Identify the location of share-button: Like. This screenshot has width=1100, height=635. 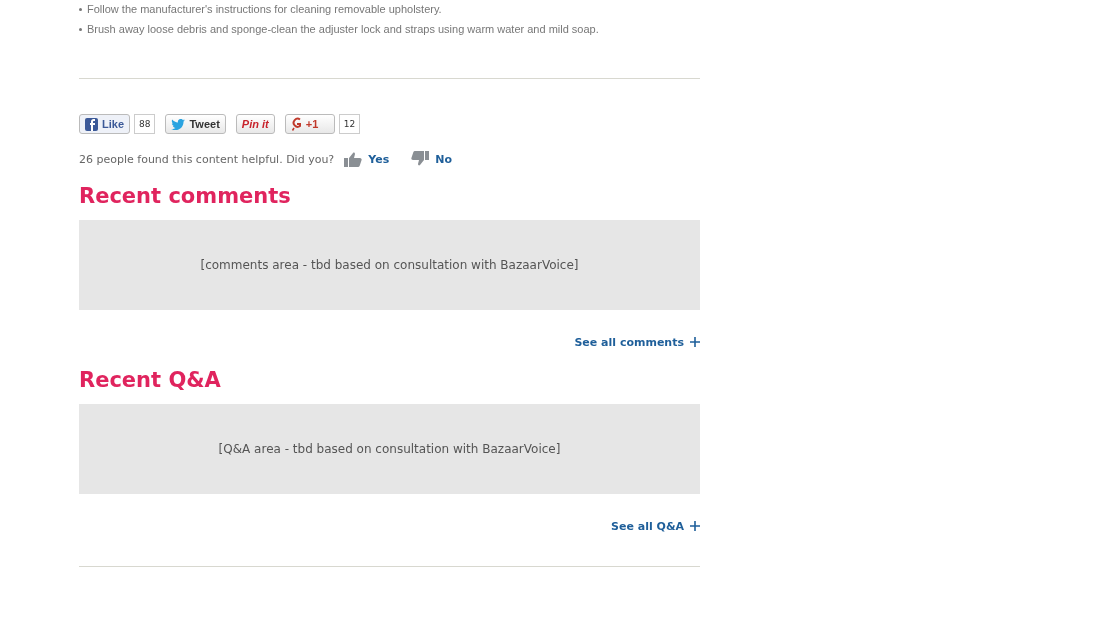
(104, 124).